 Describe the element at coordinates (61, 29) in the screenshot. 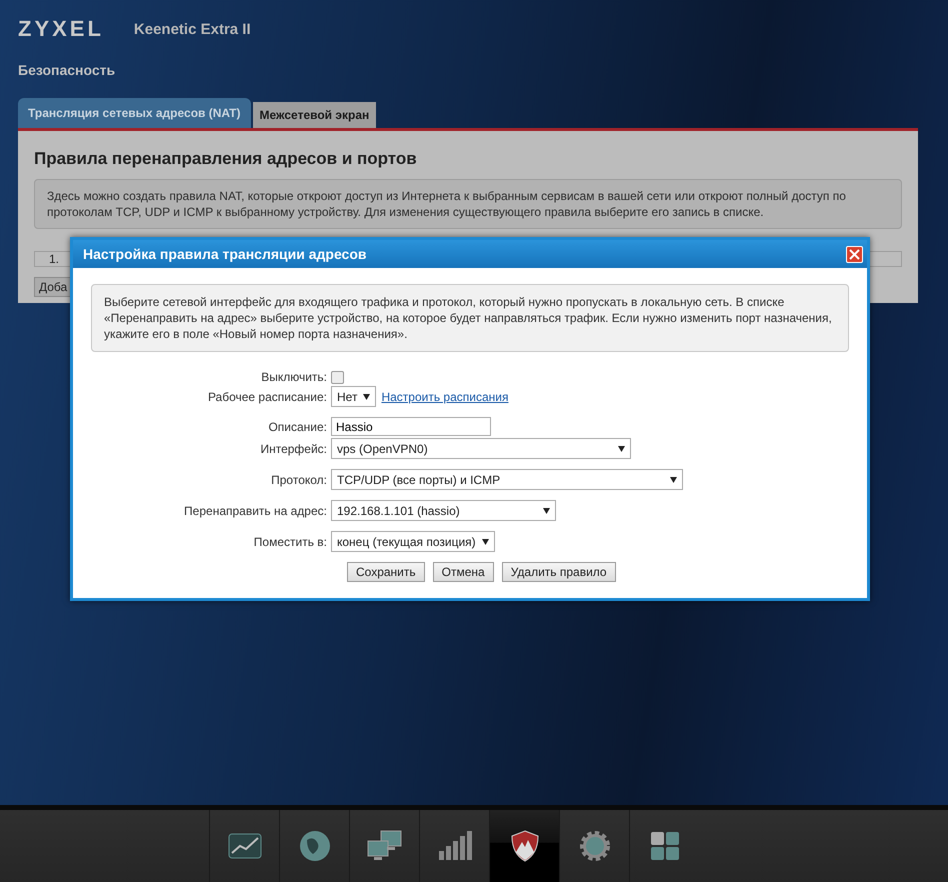

I see `logo: ZYXEL` at that location.